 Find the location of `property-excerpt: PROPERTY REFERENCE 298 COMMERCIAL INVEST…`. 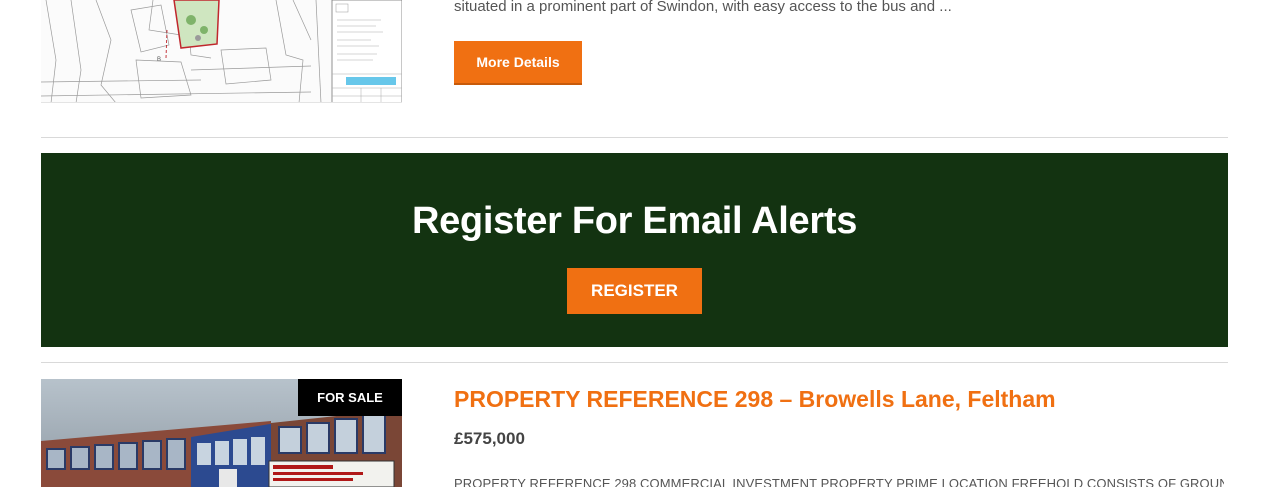

property-excerpt: PROPERTY REFERENCE 298 COMMERCIAL INVEST… is located at coordinates (839, 481).